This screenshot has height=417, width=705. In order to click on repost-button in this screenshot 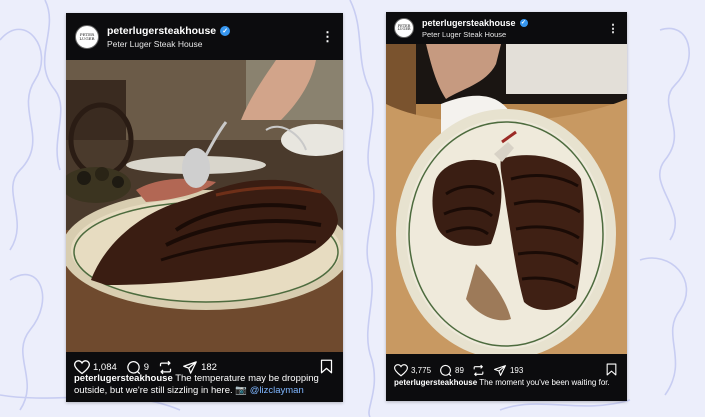, I will do `click(478, 370)`.